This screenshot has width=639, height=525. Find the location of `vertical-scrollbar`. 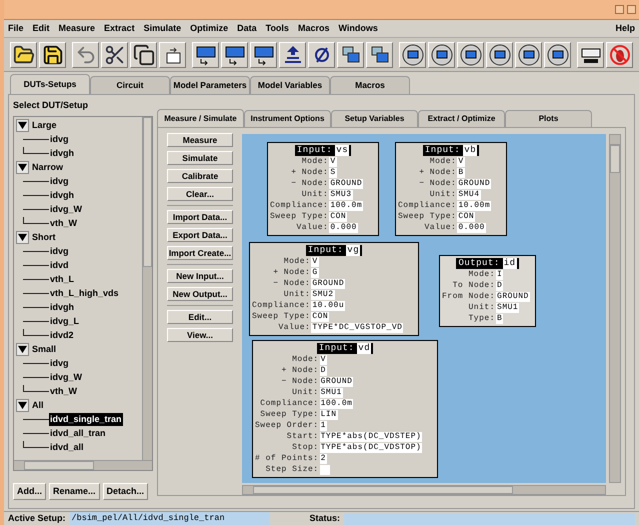

vertical-scrollbar is located at coordinates (147, 288).